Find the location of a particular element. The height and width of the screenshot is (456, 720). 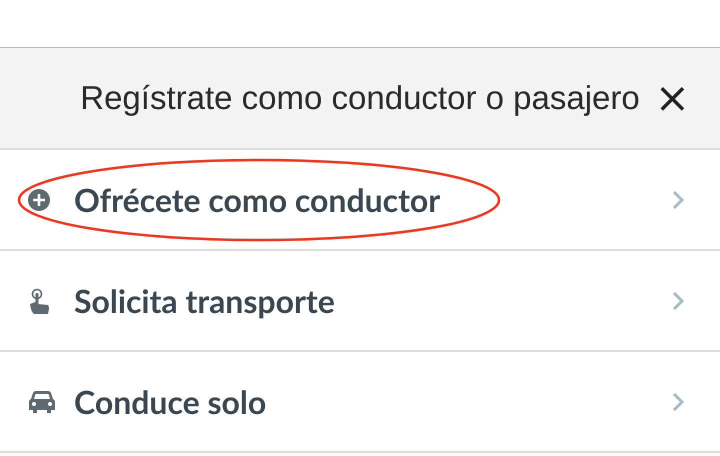

menu-item-label: Ofrécete como conductor is located at coordinates (257, 199).